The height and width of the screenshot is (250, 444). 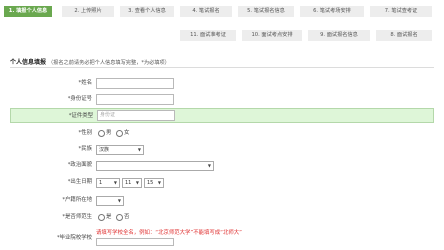 What do you see at coordinates (101, 217) in the screenshot?
I see `normal-yes-radio` at bounding box center [101, 217].